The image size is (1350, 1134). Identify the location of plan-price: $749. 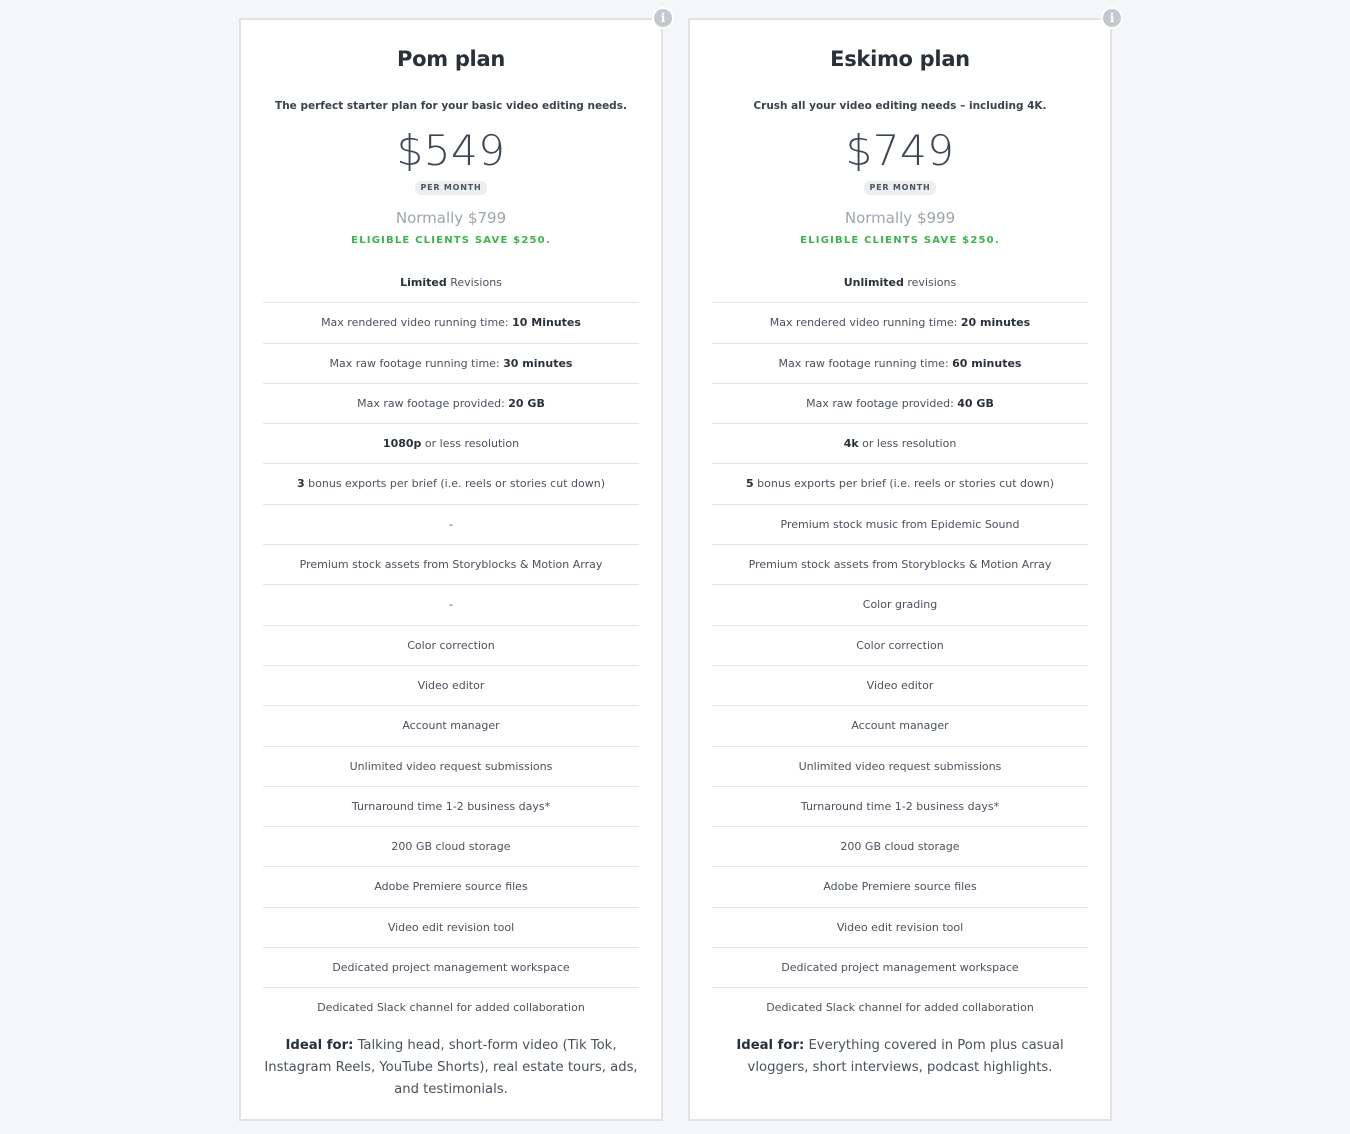
(900, 150).